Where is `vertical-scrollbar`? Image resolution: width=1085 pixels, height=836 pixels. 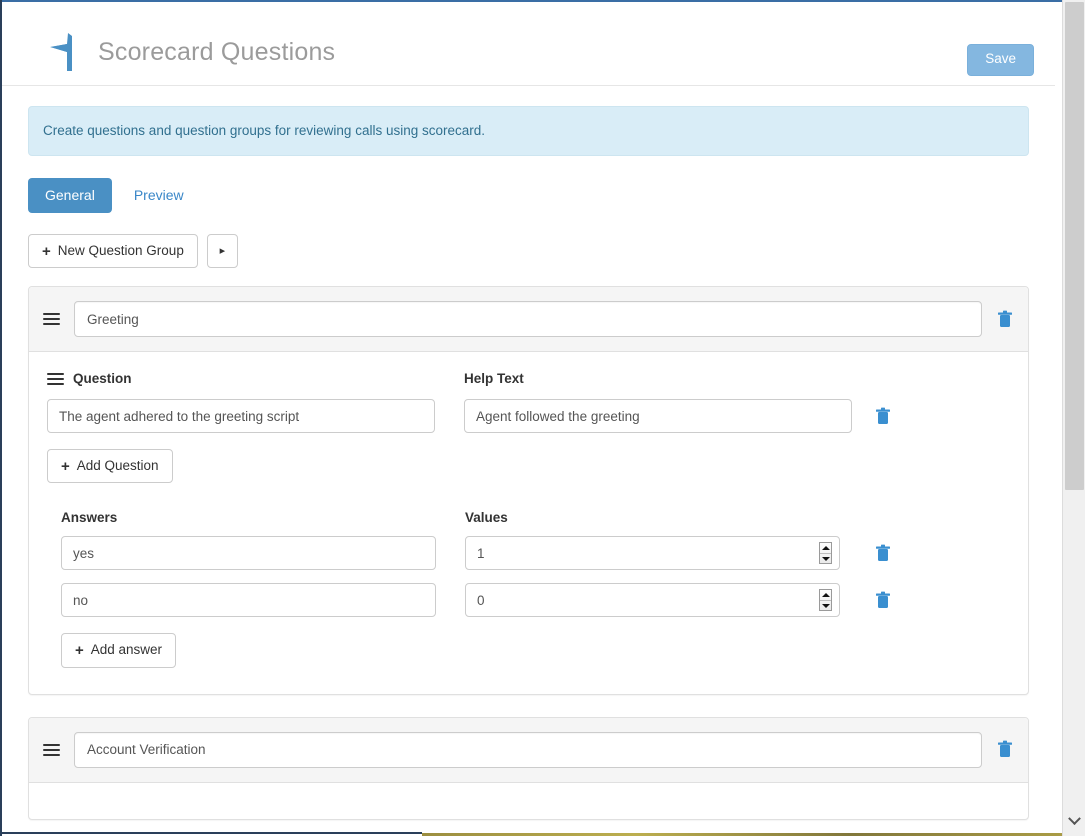 vertical-scrollbar is located at coordinates (1073, 418).